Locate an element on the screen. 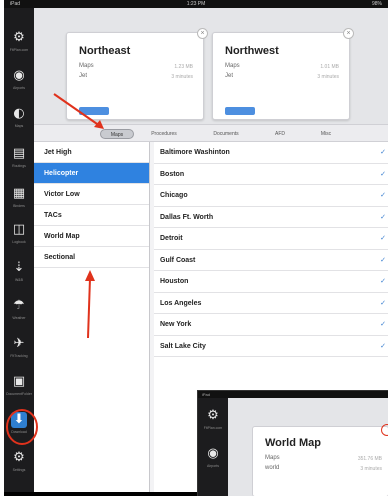 Image resolution: width=388 pixels, height=496 pixels. sidebar-item-label: Airports is located at coordinates (213, 466).